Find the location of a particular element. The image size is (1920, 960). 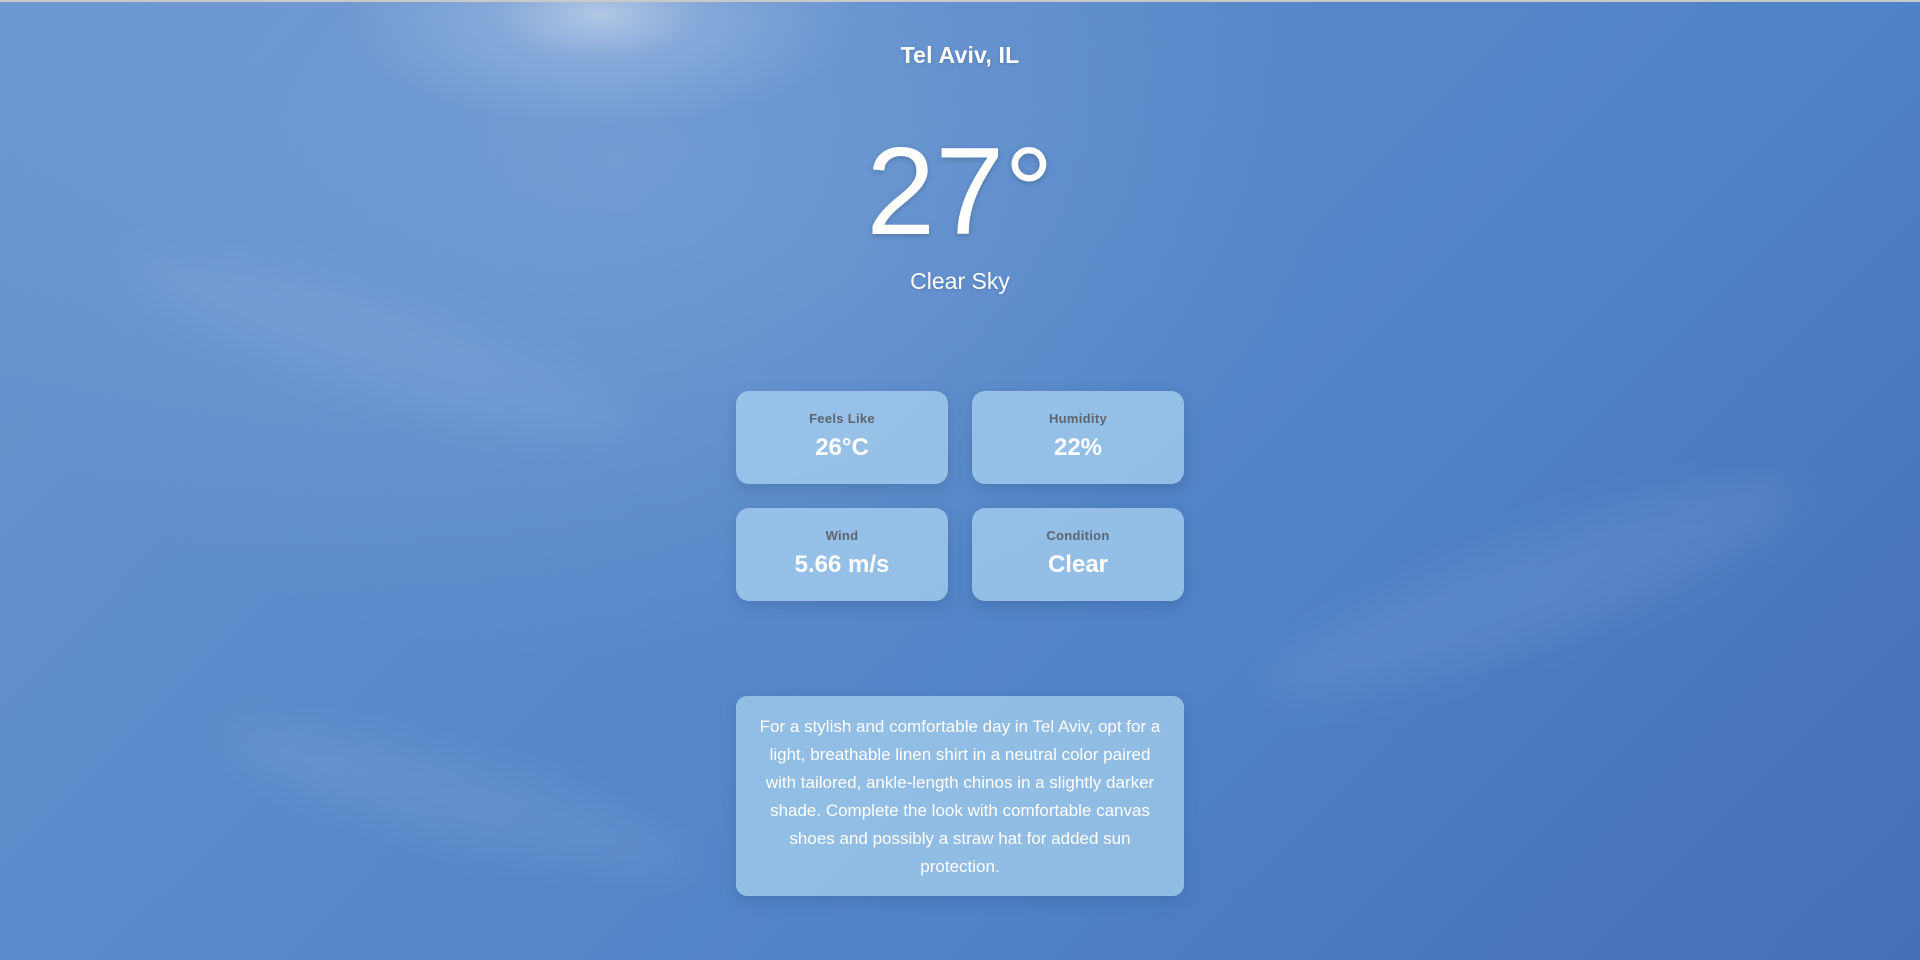

wind-card: Wind 5.66 m/s is located at coordinates (842, 554).